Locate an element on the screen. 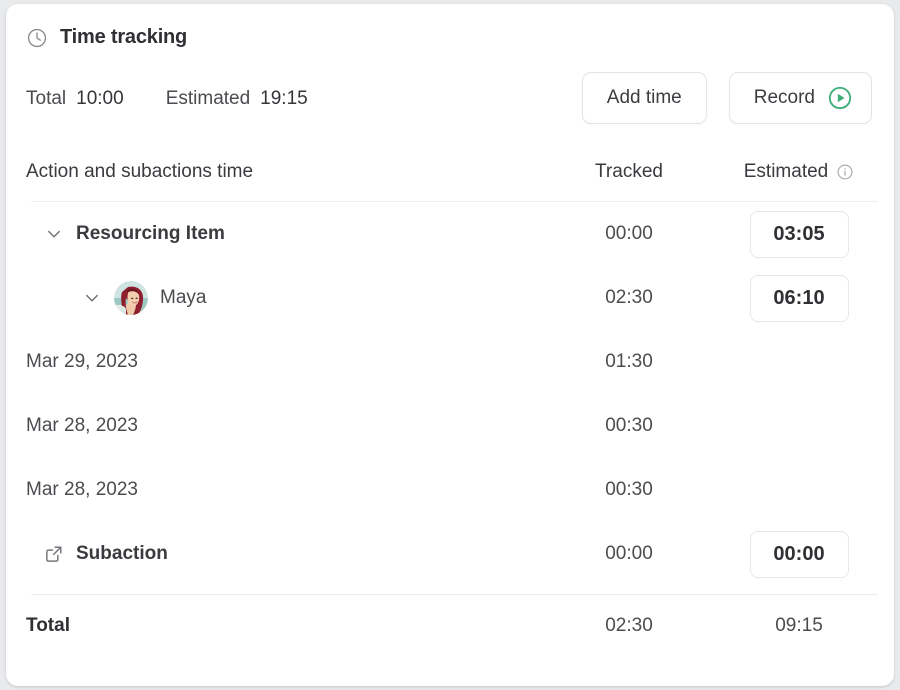 Image resolution: width=900 pixels, height=690 pixels. row-action-cell: Maya is located at coordinates (290, 298).